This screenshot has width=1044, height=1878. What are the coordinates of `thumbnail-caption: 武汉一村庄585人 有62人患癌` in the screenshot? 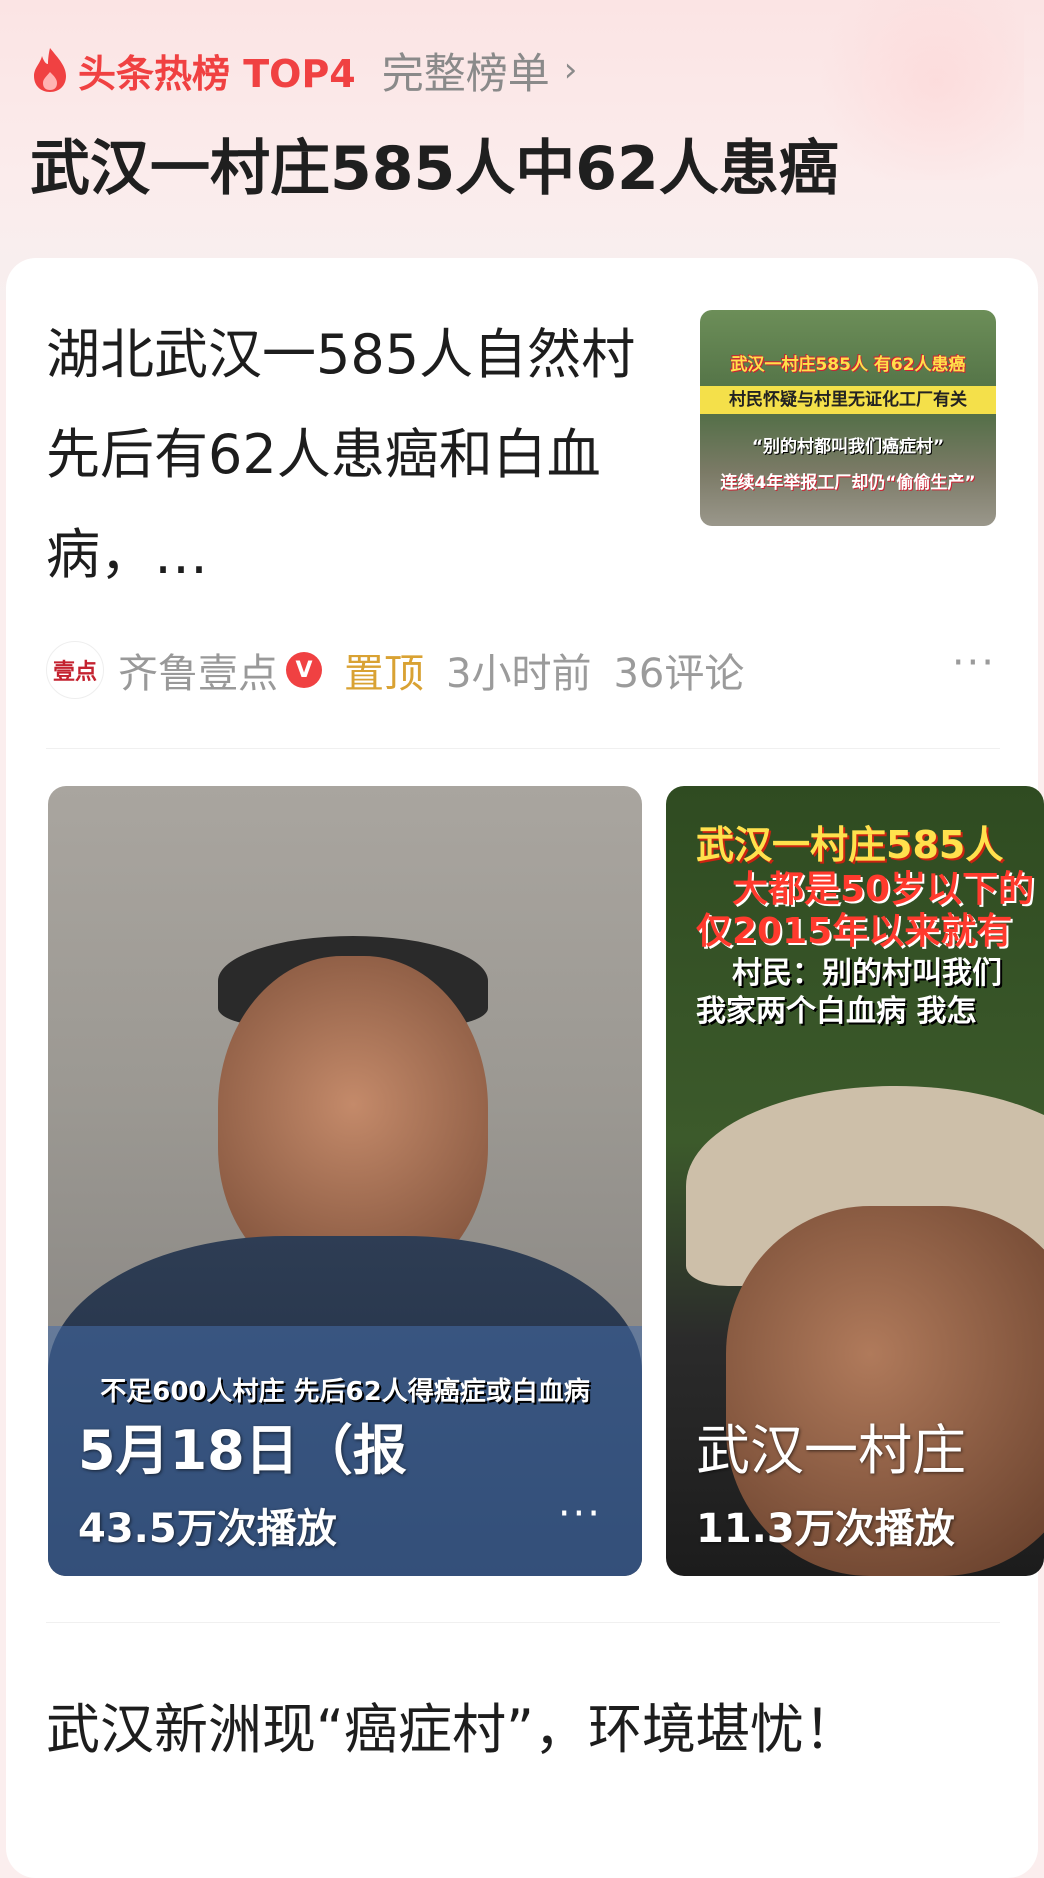 It's located at (848, 365).